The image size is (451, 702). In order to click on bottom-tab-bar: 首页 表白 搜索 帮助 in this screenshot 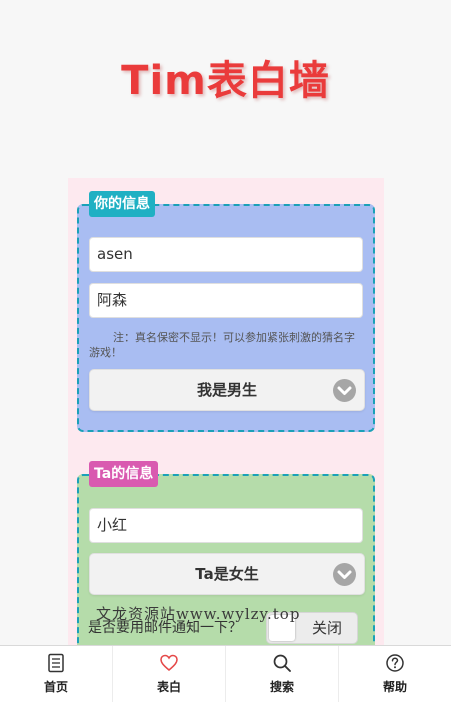, I will do `click(225, 673)`.